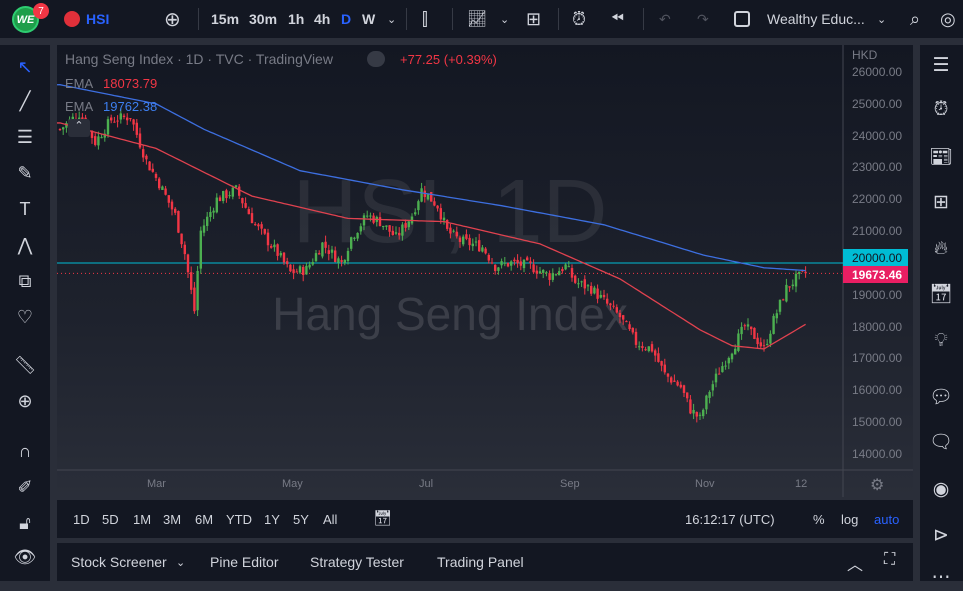 This screenshot has height=591, width=963. What do you see at coordinates (204, 519) in the screenshot?
I see `range-6m: 6M` at bounding box center [204, 519].